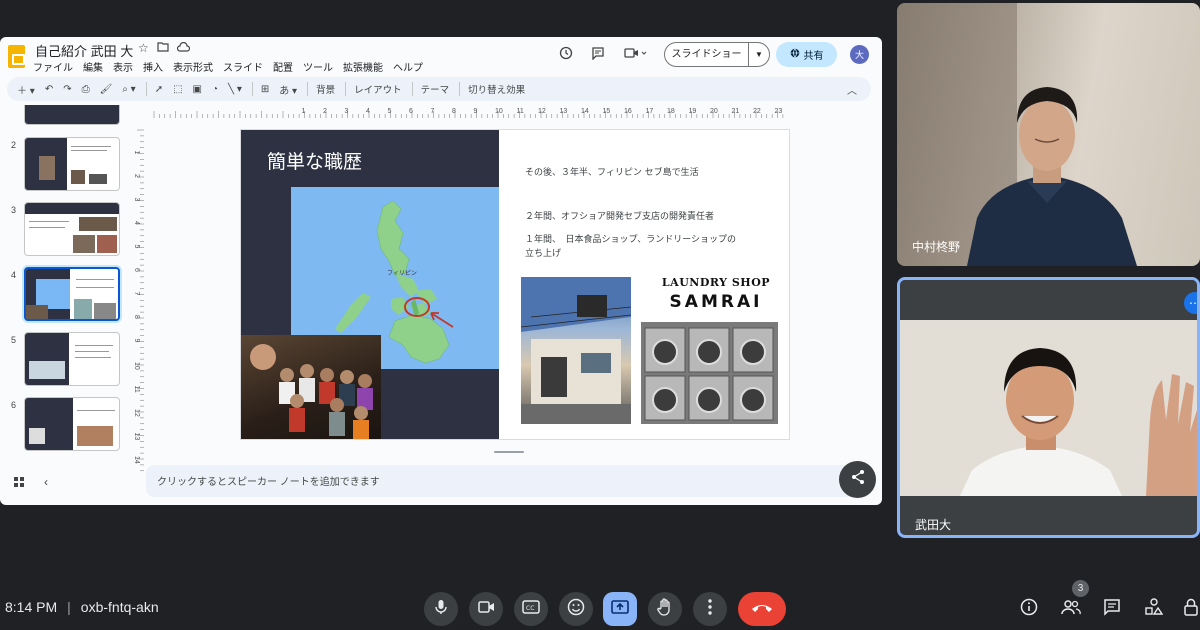 The height and width of the screenshot is (630, 1200). What do you see at coordinates (1071, 609) in the screenshot?
I see `people-icon` at bounding box center [1071, 609].